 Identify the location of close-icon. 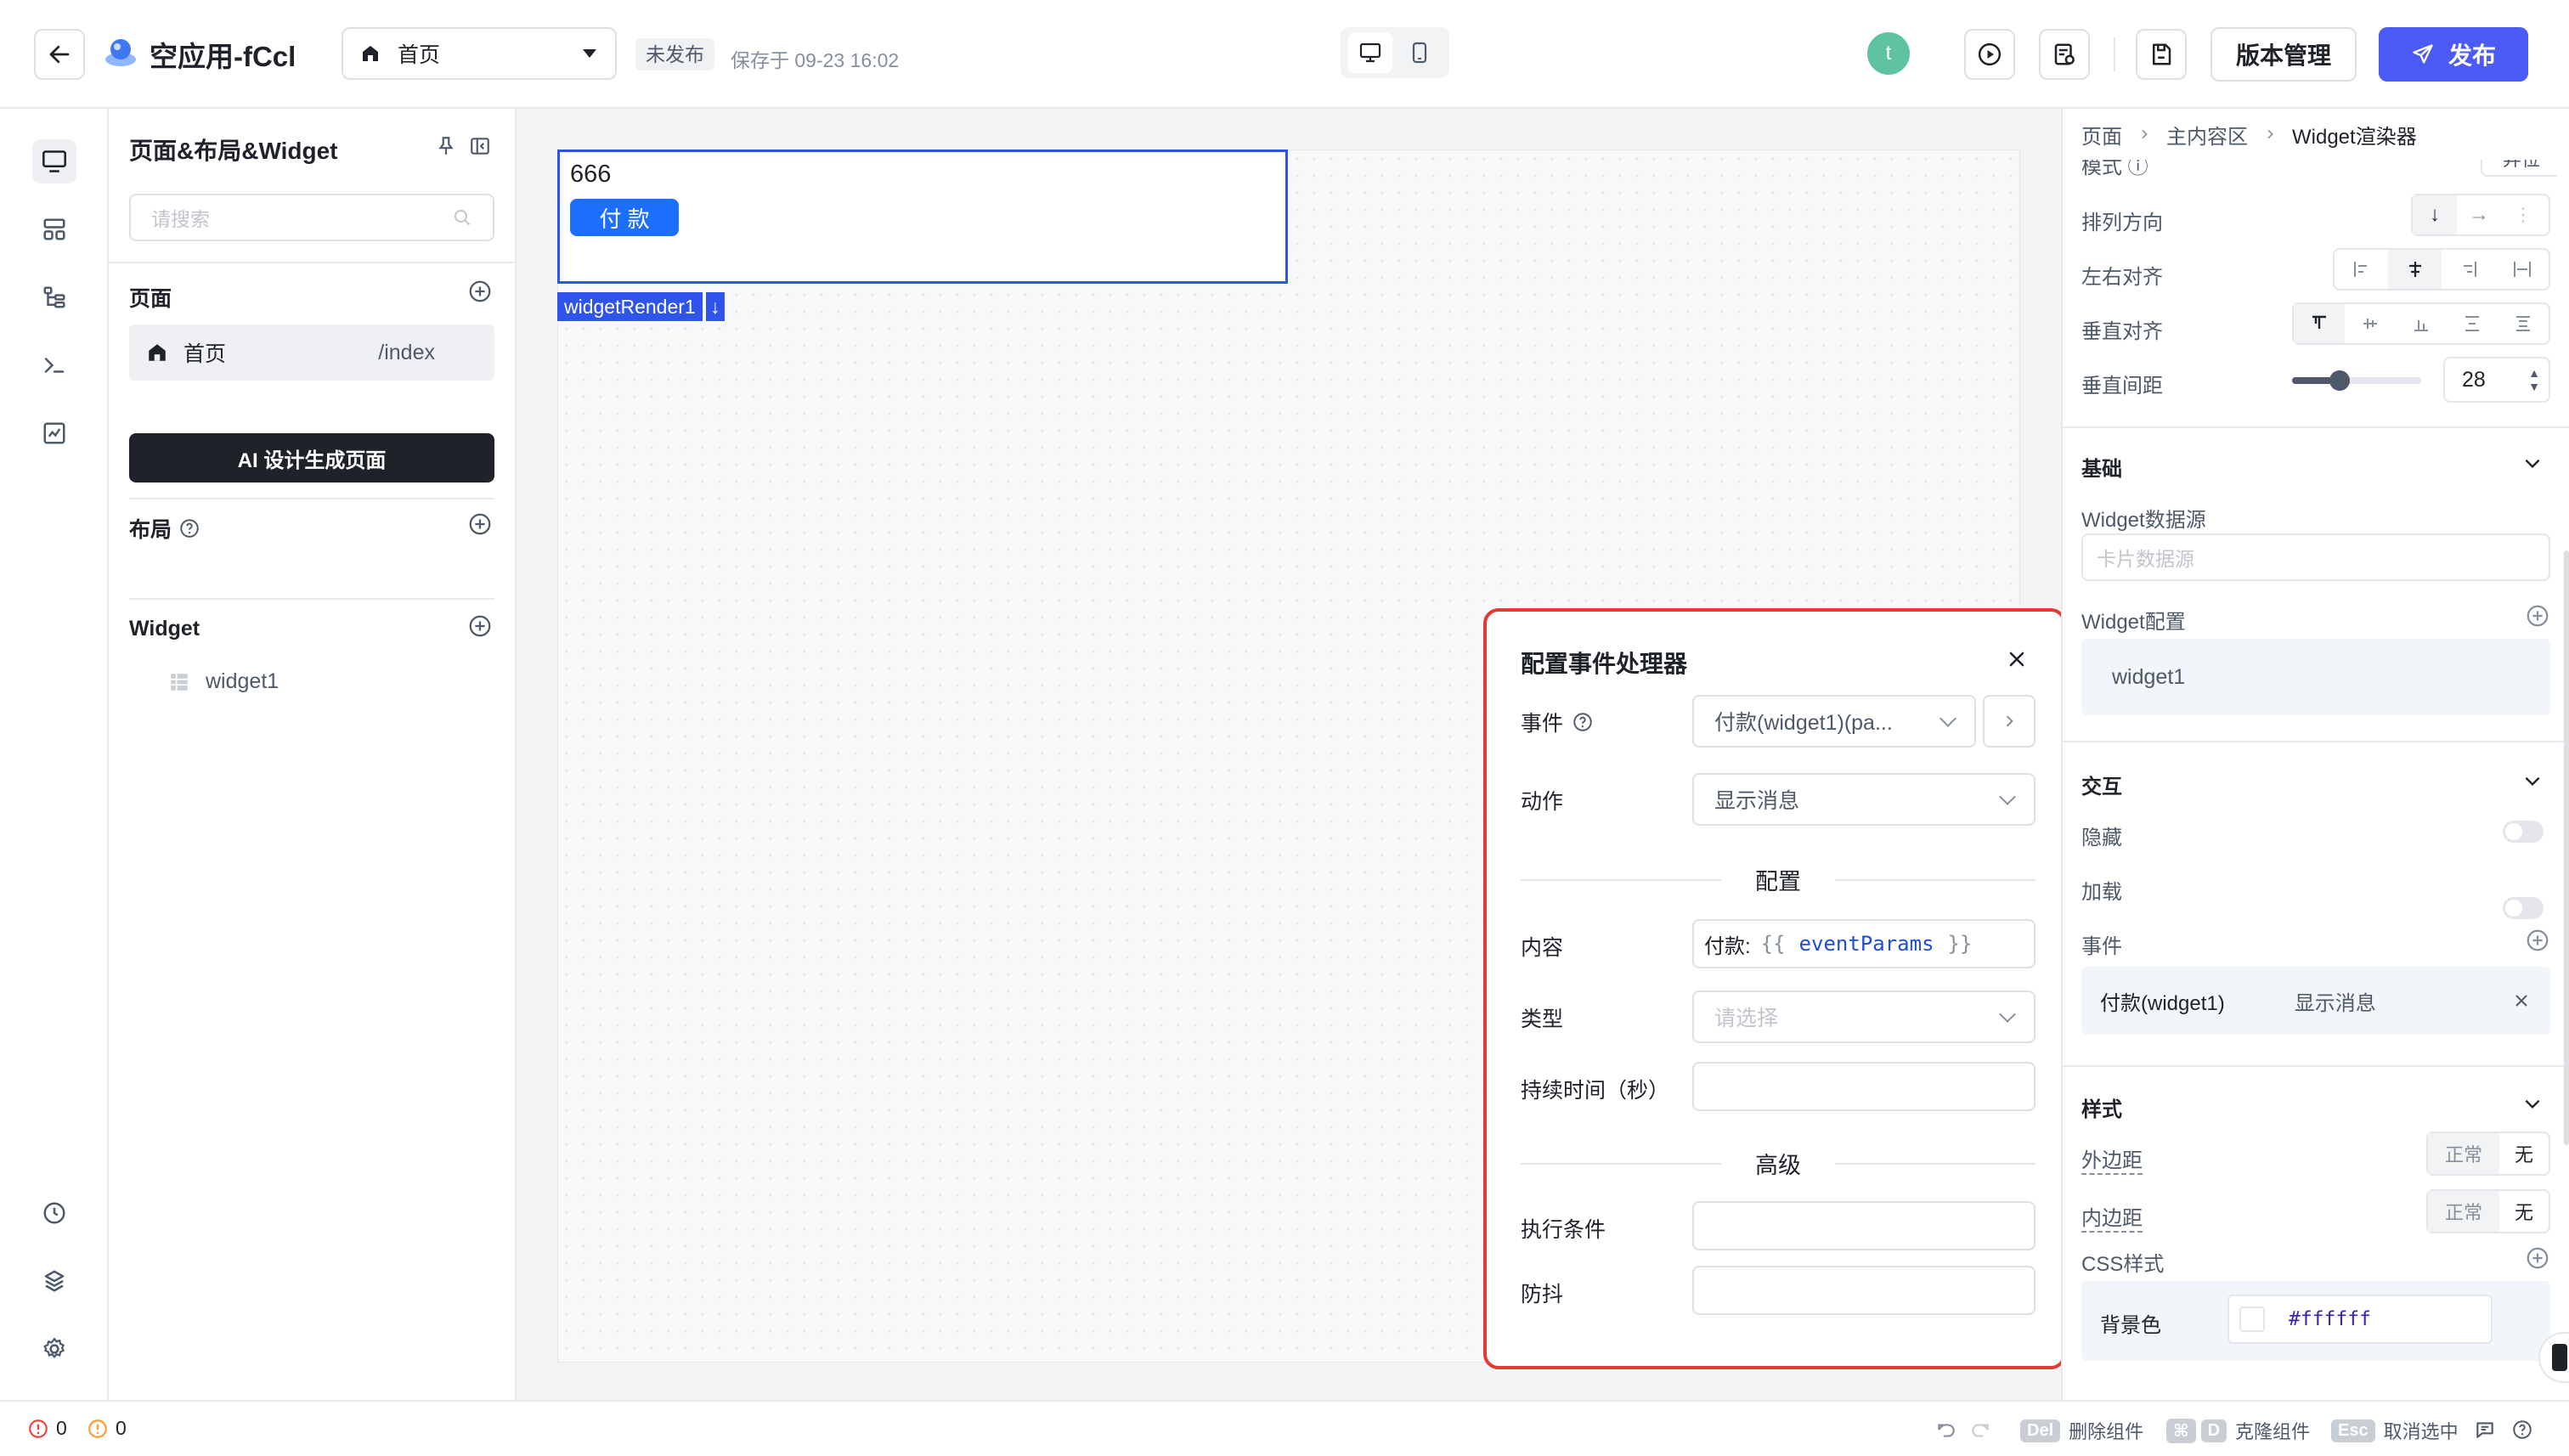
(2522, 1000).